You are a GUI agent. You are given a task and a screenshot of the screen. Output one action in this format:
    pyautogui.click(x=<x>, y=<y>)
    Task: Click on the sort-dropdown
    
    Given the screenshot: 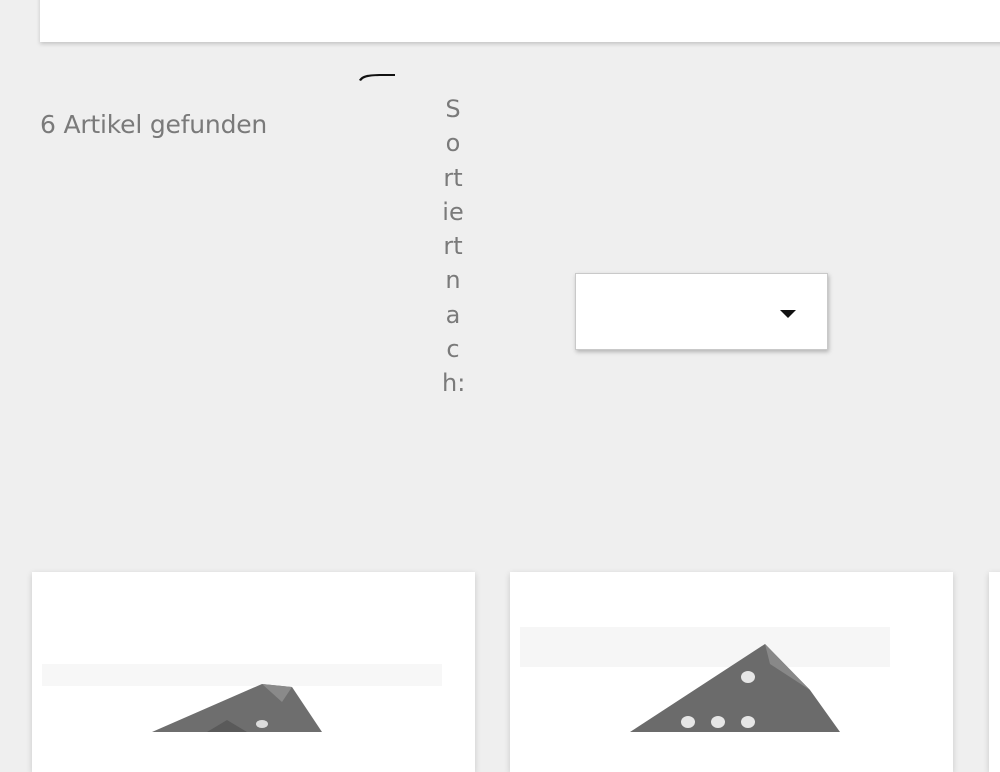 What is the action you would take?
    pyautogui.click(x=701, y=311)
    